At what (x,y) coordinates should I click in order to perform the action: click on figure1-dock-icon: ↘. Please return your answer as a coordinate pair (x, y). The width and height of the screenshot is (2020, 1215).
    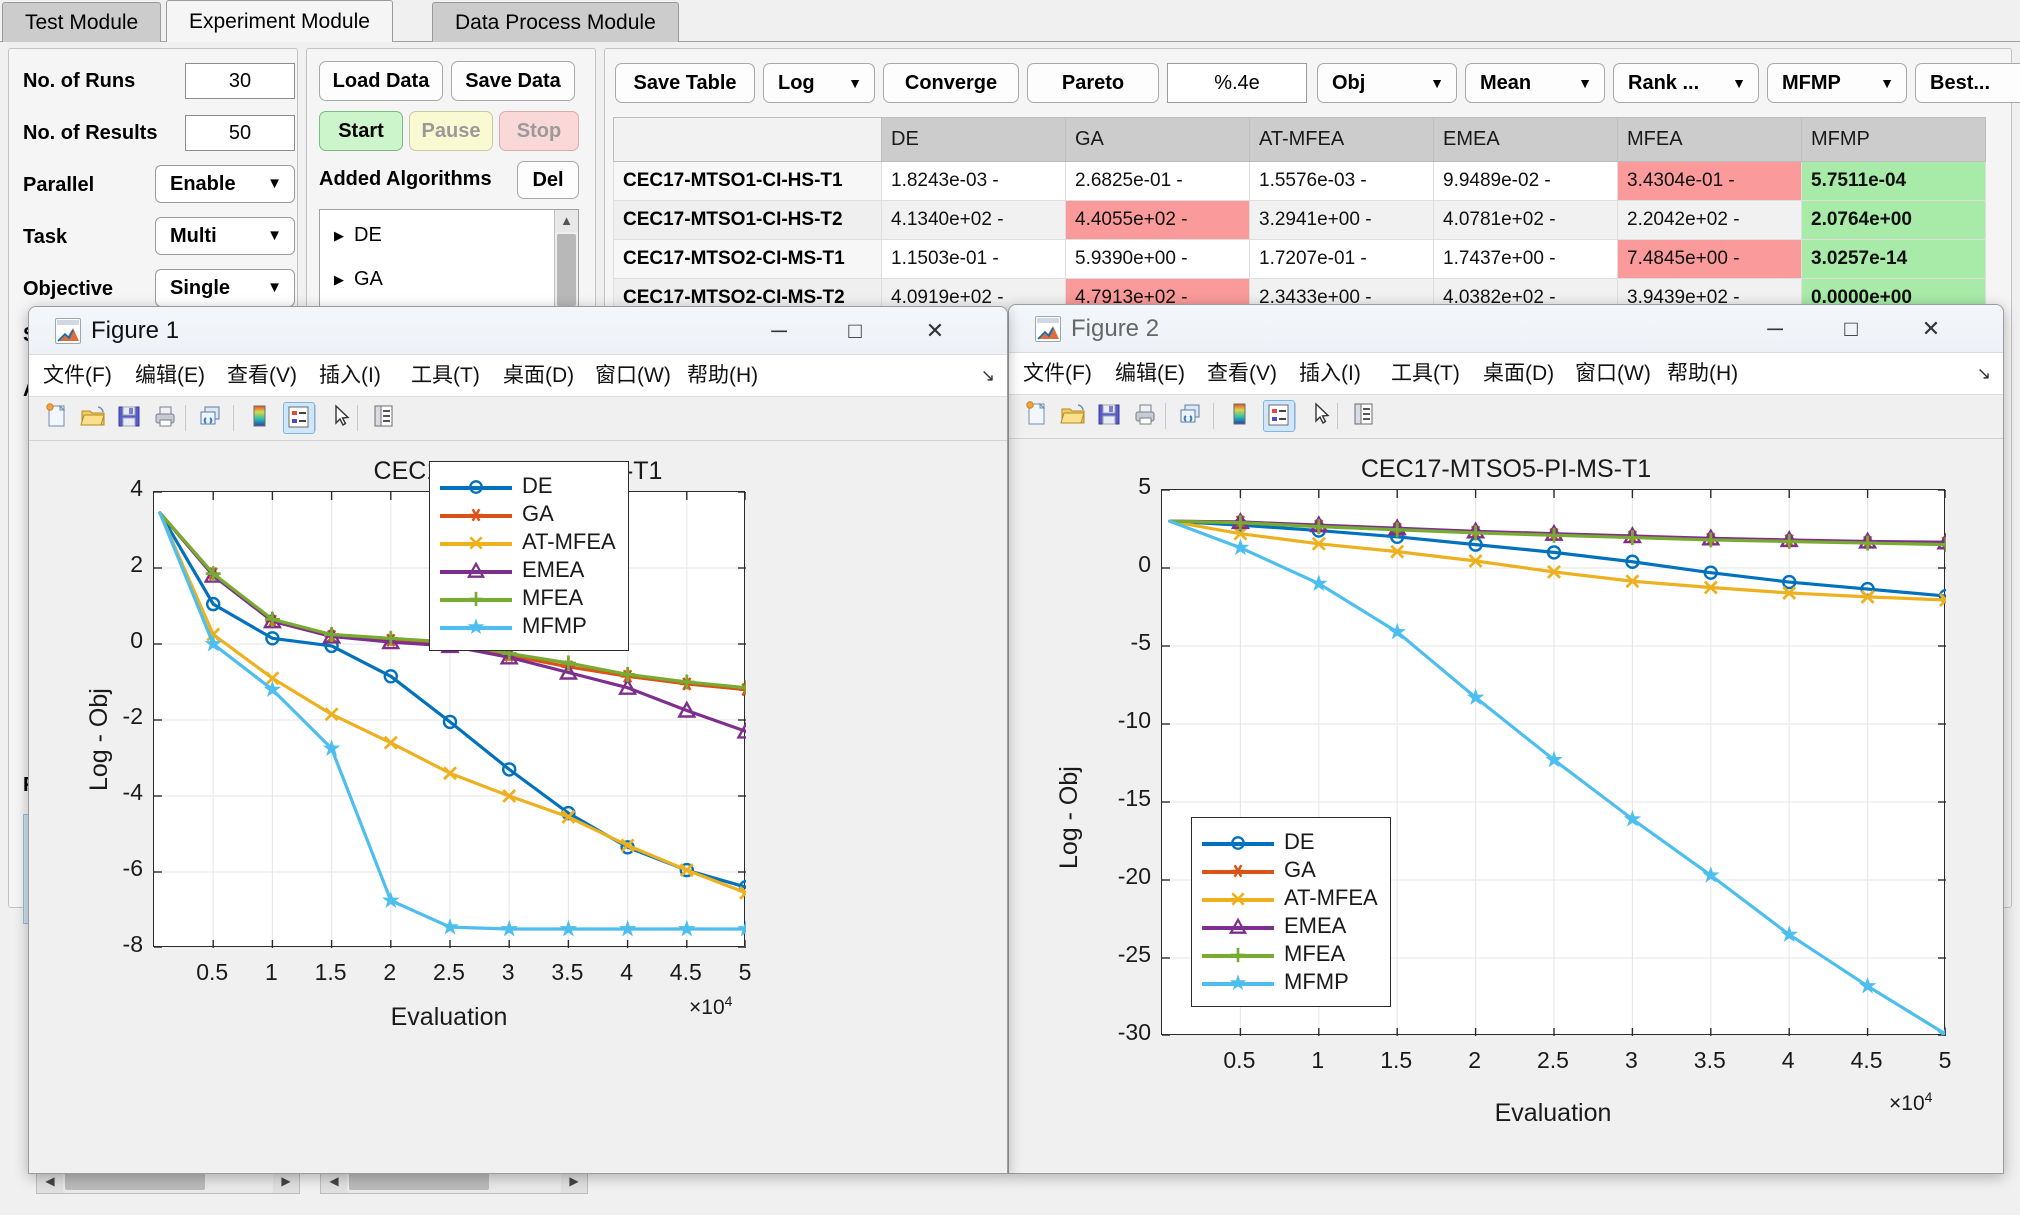
    Looking at the image, I should click on (988, 376).